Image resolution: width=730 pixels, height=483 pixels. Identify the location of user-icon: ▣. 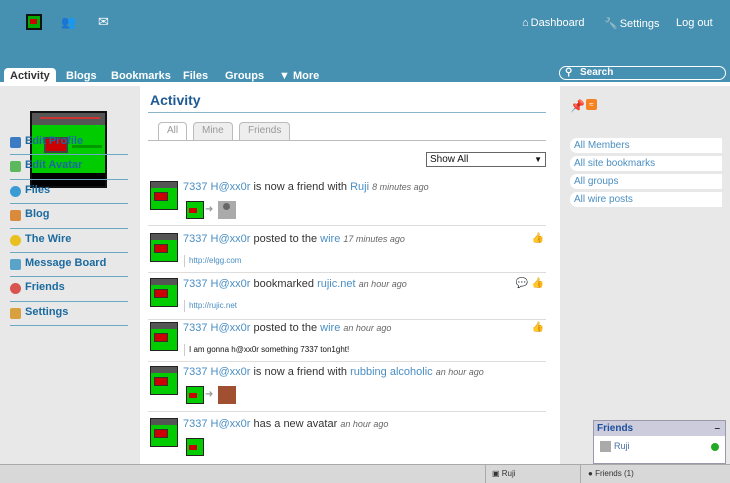
(497, 473).